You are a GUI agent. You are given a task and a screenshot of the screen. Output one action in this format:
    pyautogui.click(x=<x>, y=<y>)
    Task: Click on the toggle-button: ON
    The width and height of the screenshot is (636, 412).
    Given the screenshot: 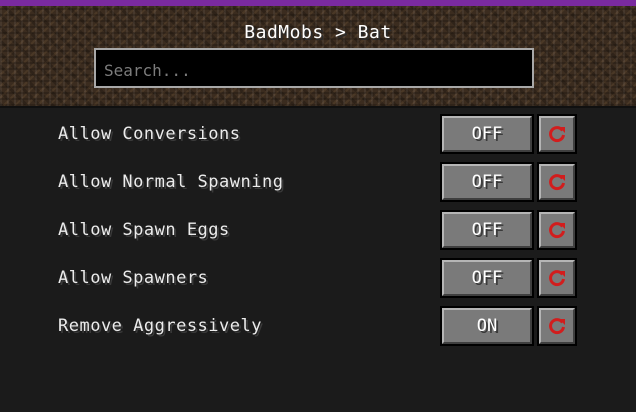 What is the action you would take?
    pyautogui.click(x=487, y=326)
    